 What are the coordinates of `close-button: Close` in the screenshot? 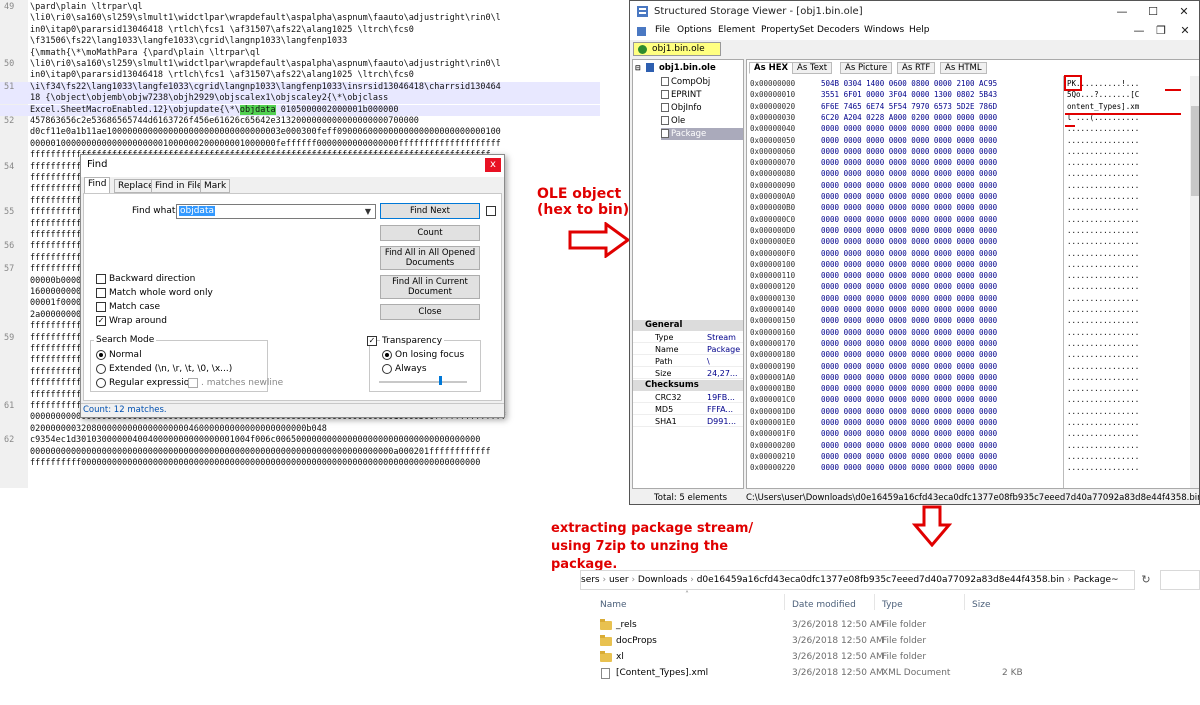 It's located at (430, 312).